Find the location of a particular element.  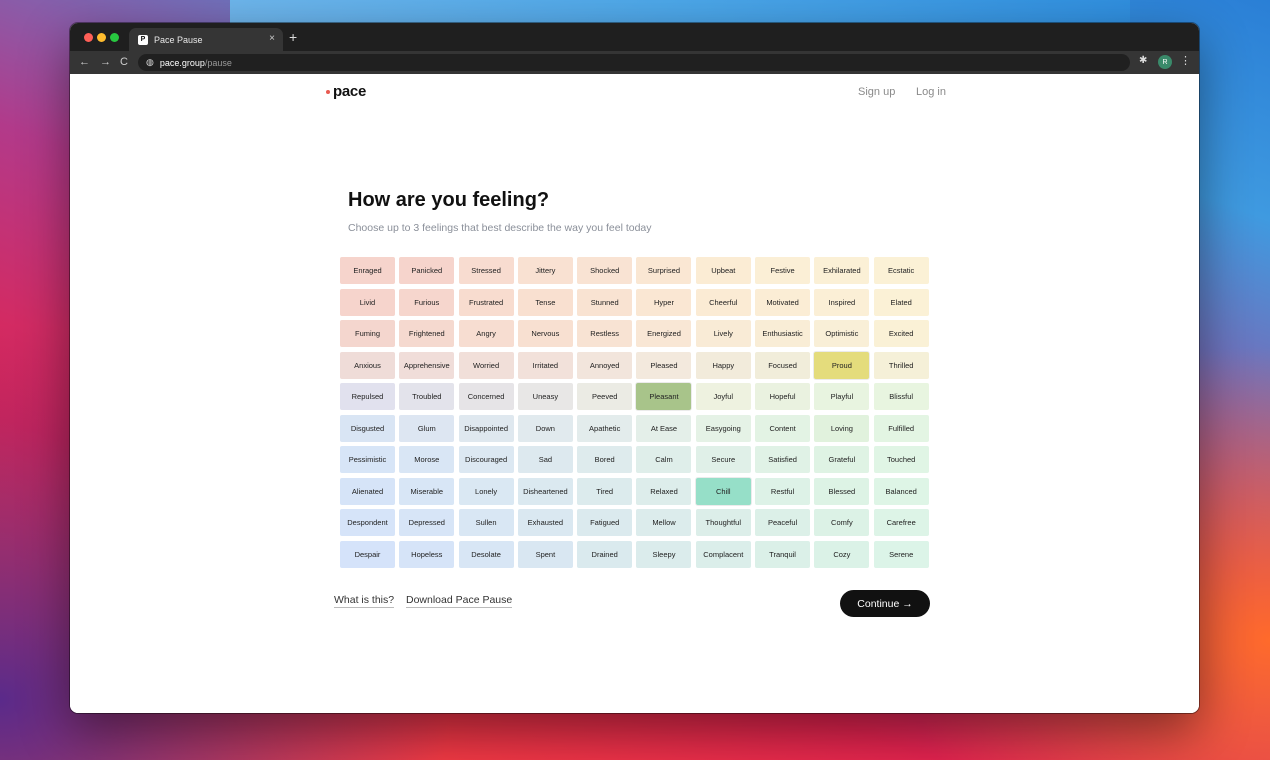

feeling-option-festive: Festive is located at coordinates (783, 270).